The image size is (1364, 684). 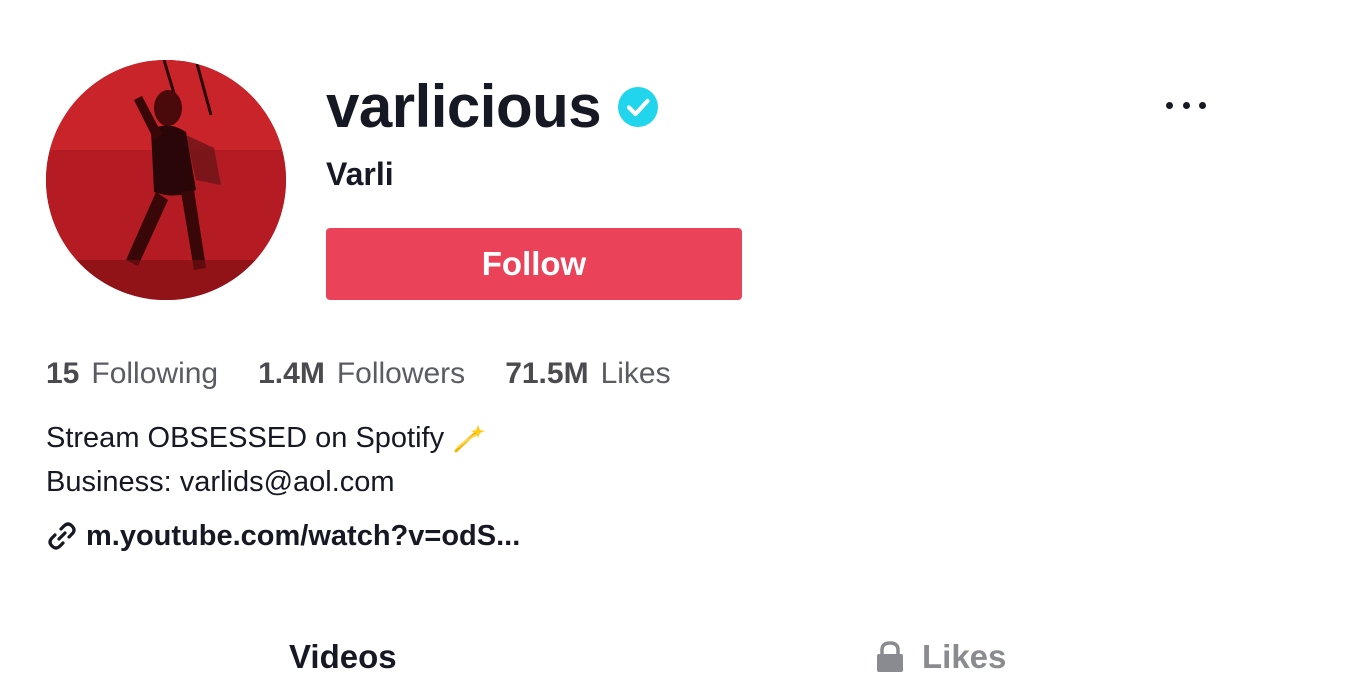 I want to click on following-count: 15, so click(x=63, y=373).